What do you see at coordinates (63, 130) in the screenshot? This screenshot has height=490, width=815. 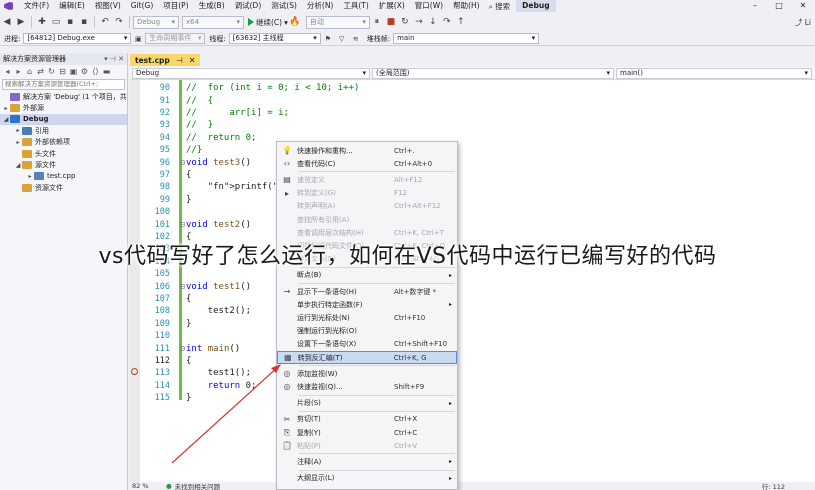 I see `tree-item: ▸ 引用` at bounding box center [63, 130].